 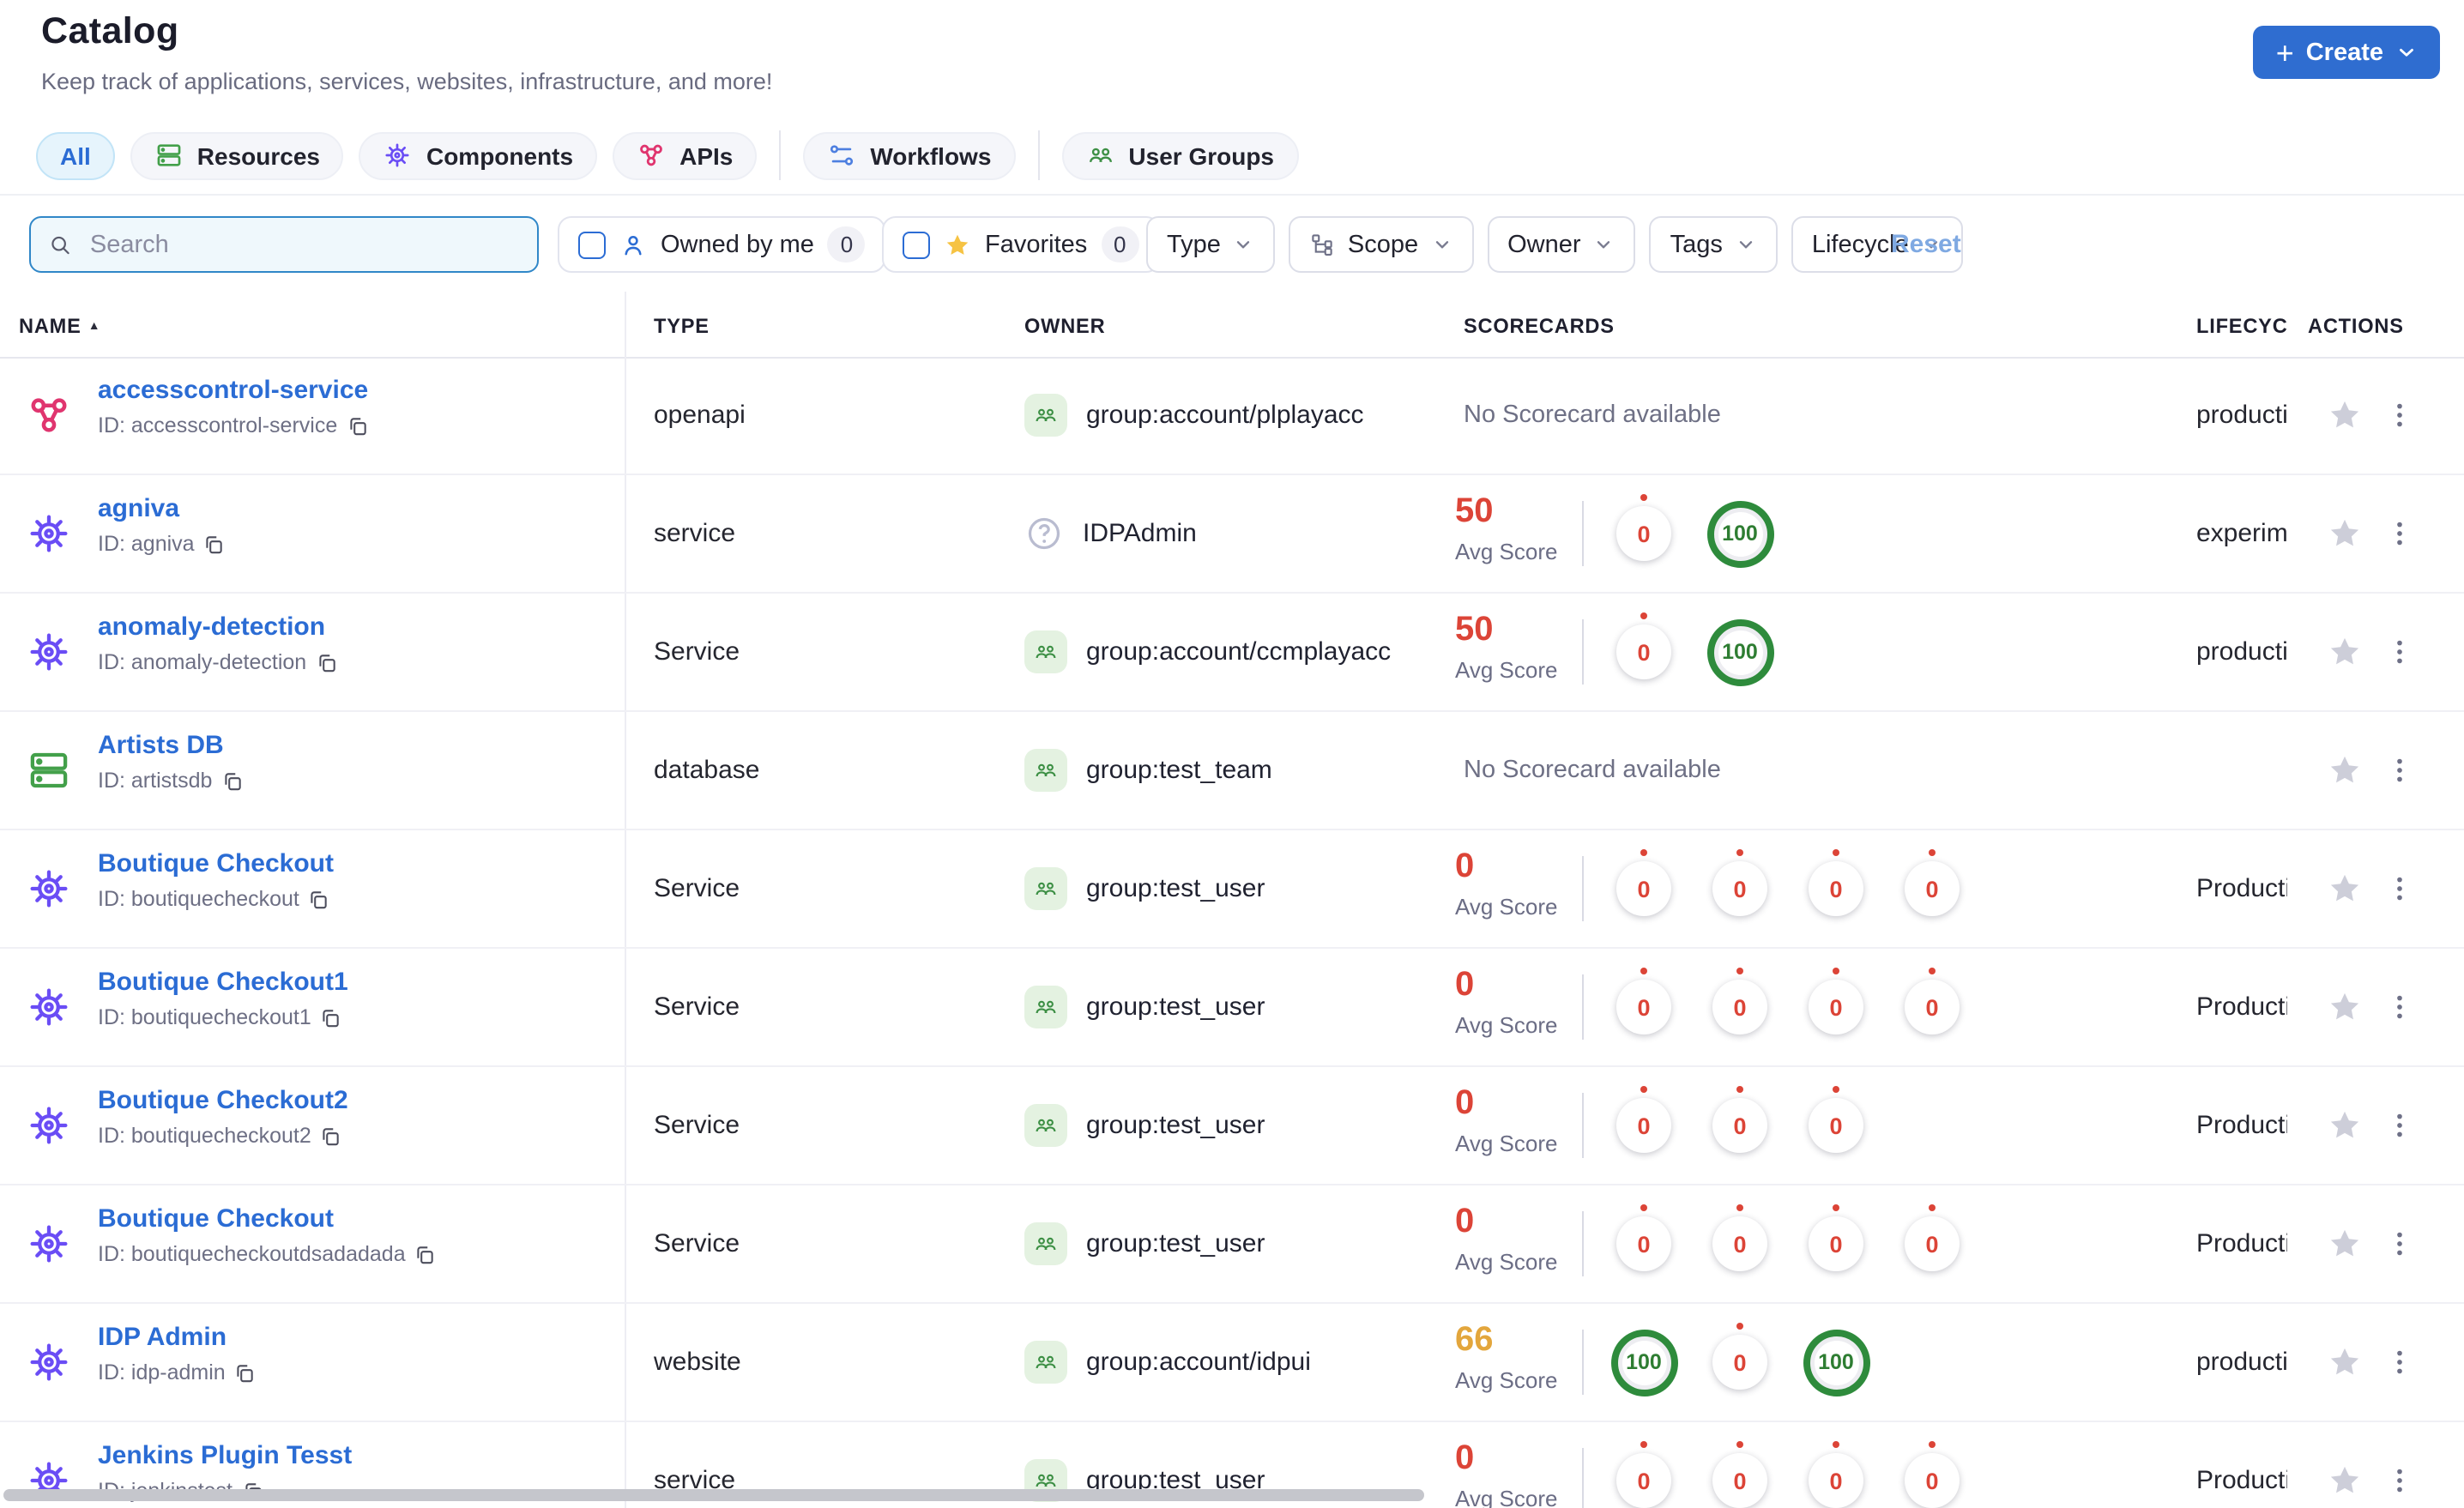 What do you see at coordinates (1211, 245) in the screenshot?
I see `filter-type-dropdown: Type` at bounding box center [1211, 245].